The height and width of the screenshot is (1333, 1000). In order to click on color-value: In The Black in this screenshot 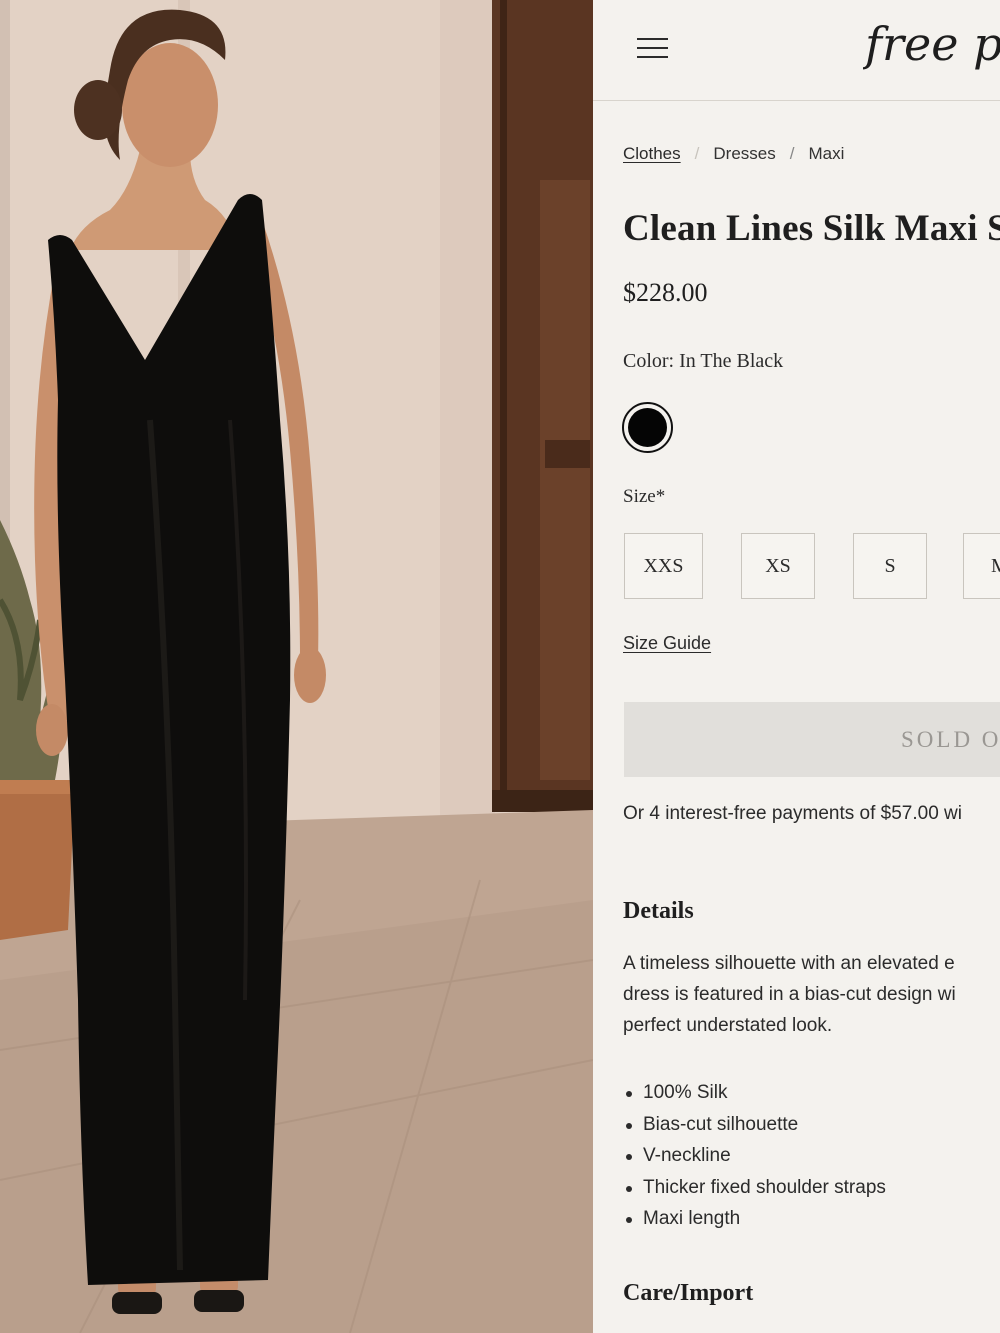, I will do `click(731, 361)`.